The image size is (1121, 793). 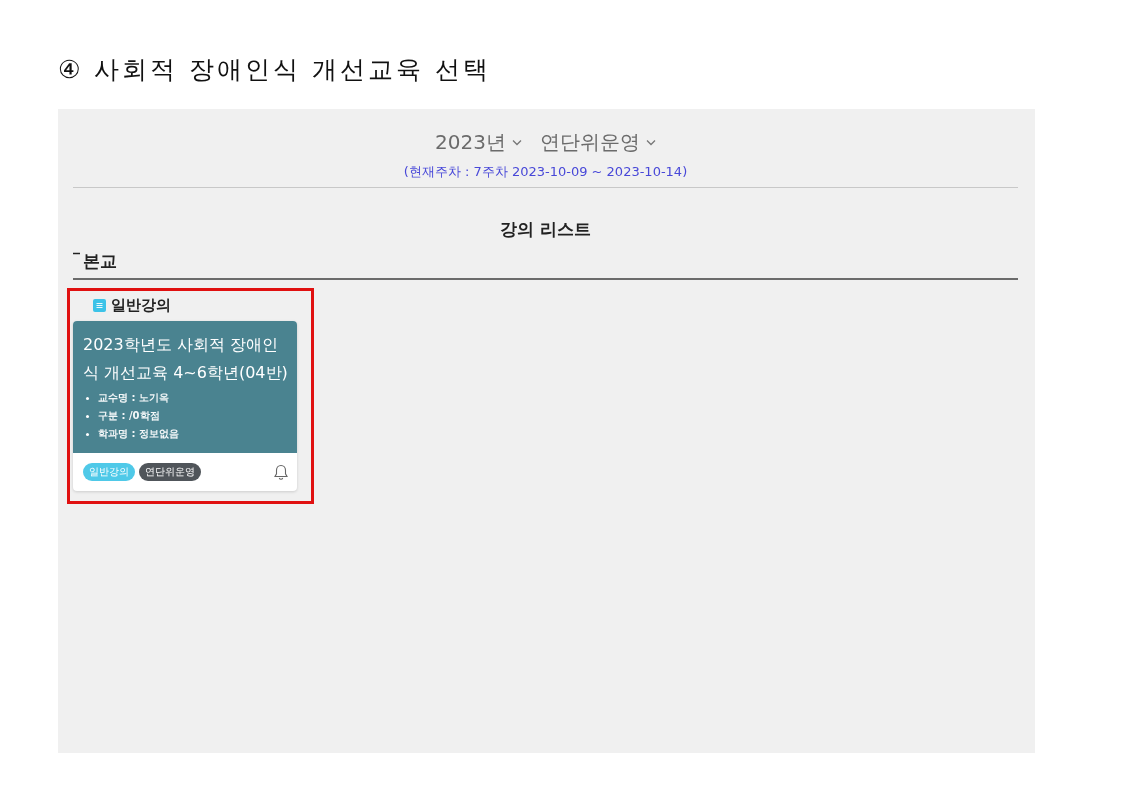 I want to click on step-heading: ④ 사회적 장애인식 개선교육 선택, so click(x=275, y=70).